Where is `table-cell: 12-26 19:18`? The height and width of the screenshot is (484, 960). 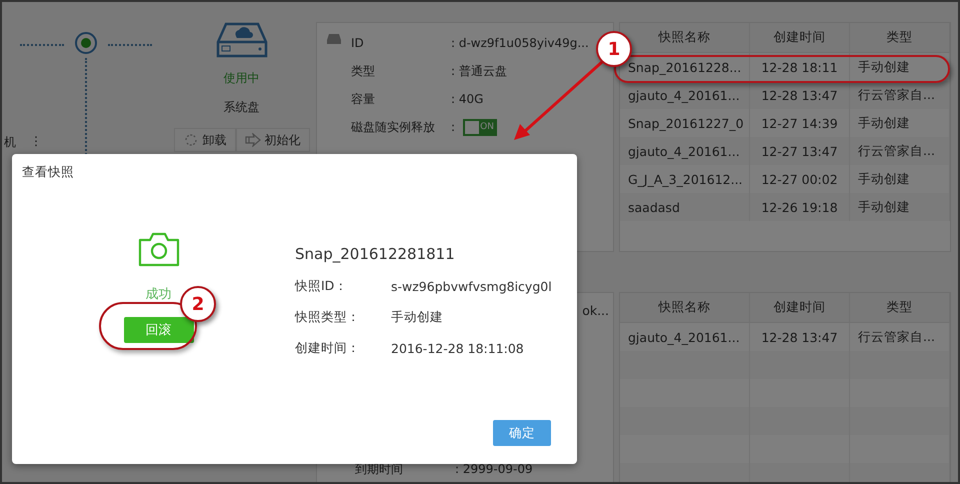
table-cell: 12-26 19:18 is located at coordinates (800, 207).